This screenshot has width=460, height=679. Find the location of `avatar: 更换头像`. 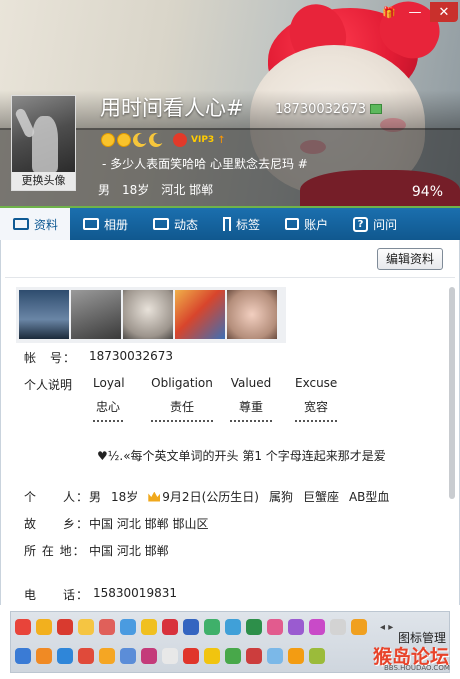

avatar: 更换头像 is located at coordinates (43, 143).